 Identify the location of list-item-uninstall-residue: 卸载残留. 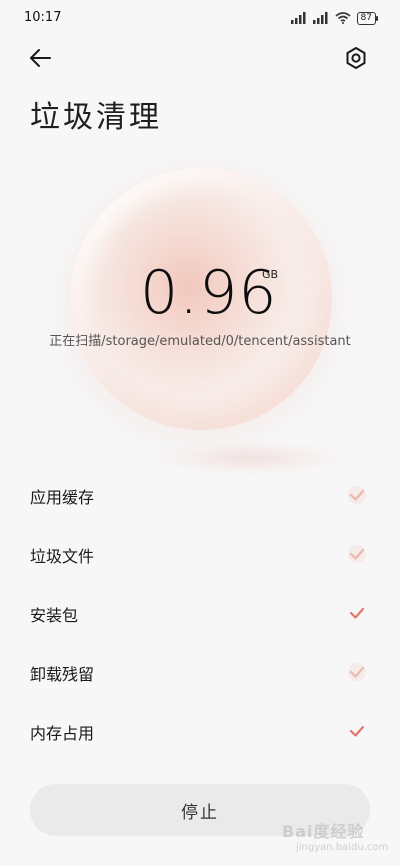
(200, 672).